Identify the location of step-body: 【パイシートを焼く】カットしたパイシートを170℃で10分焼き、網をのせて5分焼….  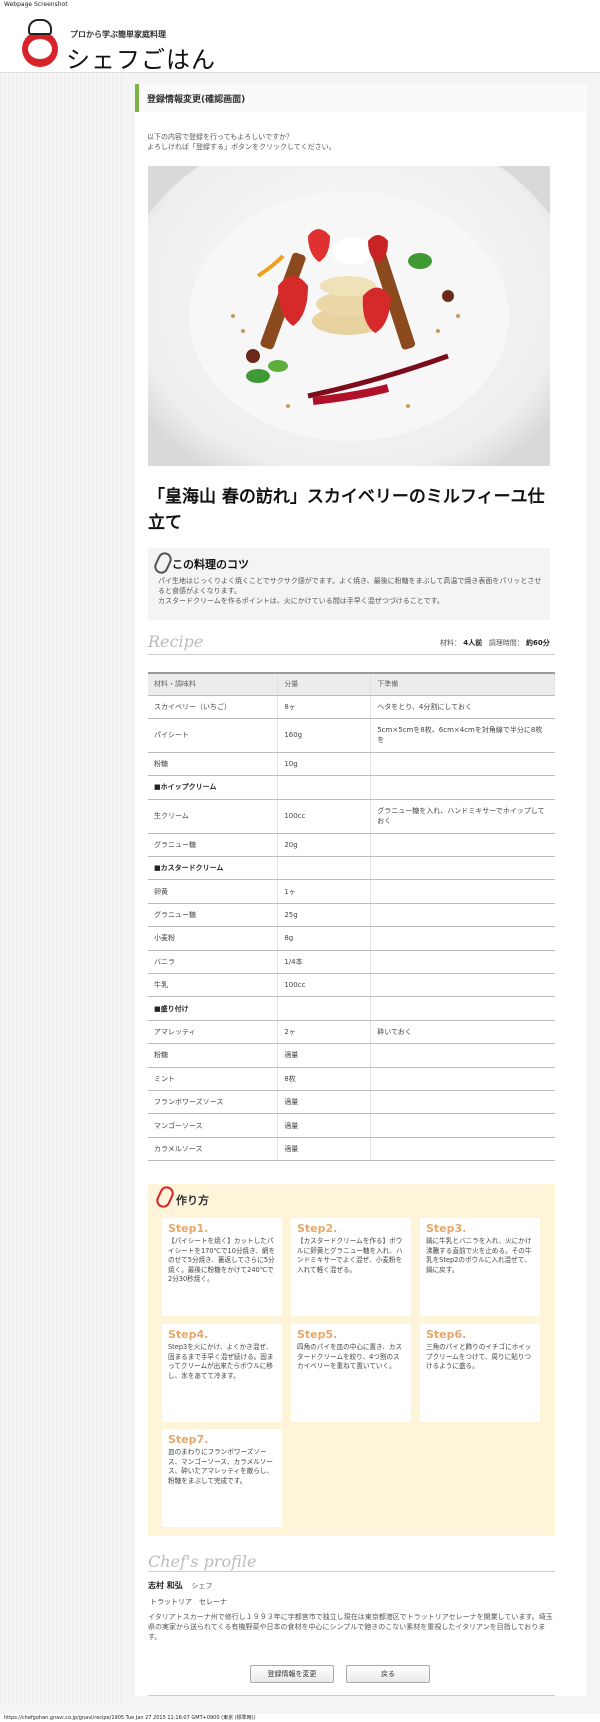
(222, 1260).